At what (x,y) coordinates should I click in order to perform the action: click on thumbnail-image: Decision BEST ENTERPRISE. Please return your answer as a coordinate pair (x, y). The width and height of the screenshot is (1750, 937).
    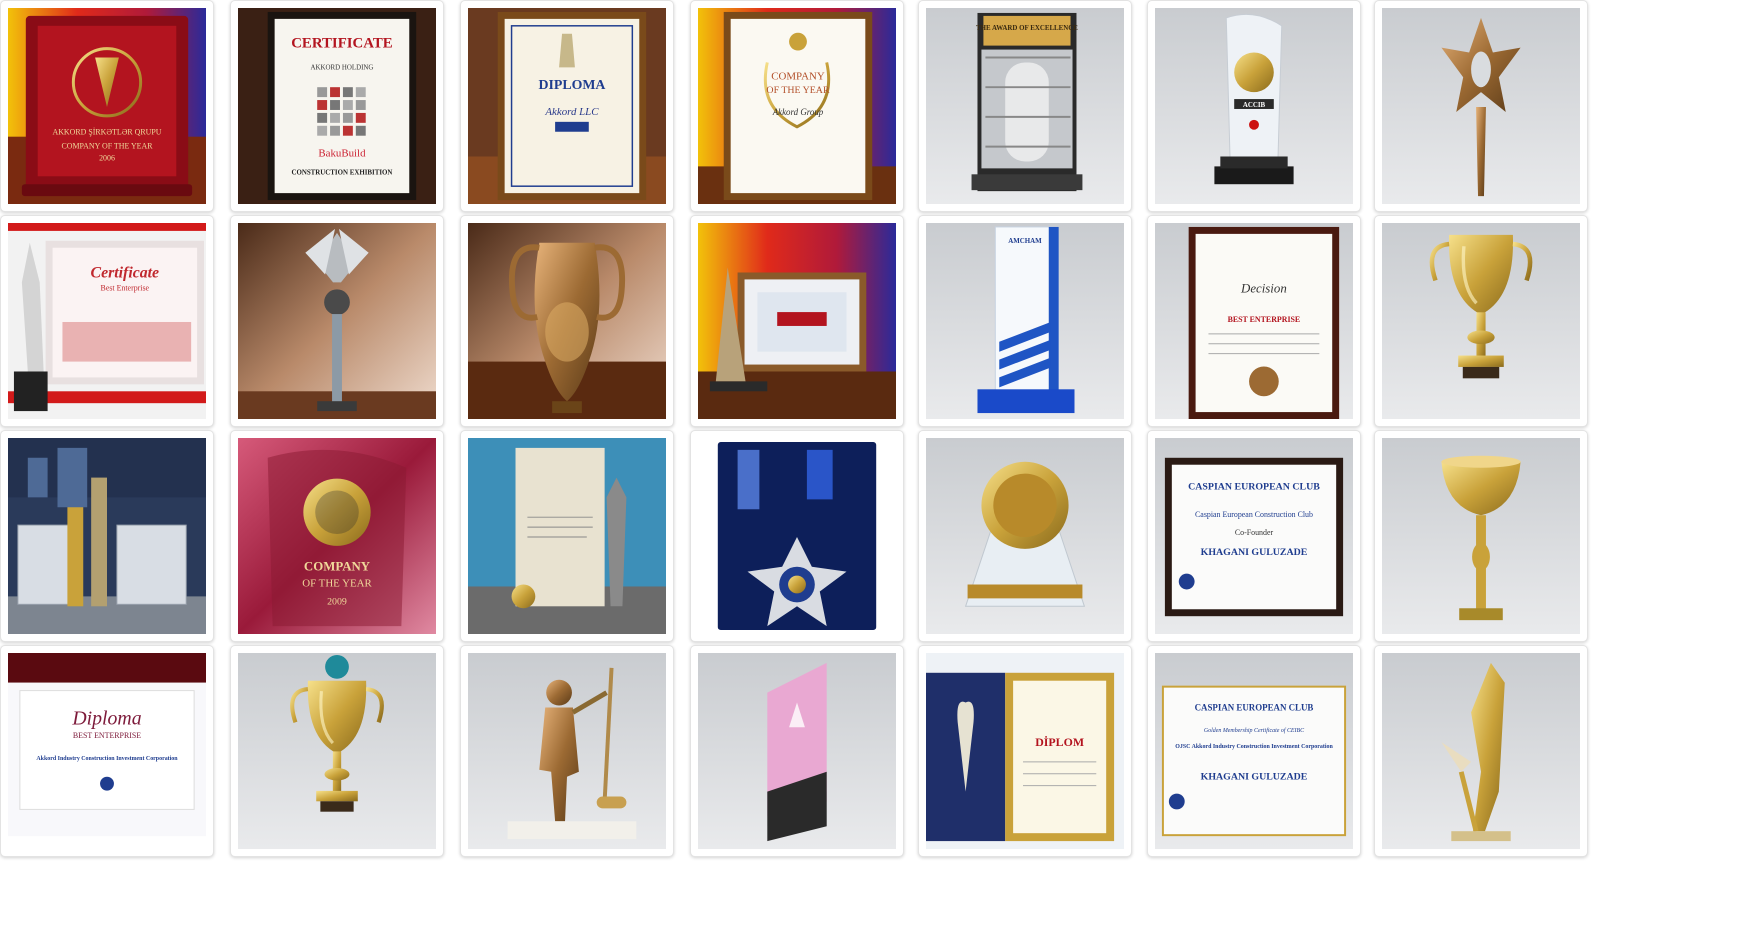
    Looking at the image, I should click on (1254, 321).